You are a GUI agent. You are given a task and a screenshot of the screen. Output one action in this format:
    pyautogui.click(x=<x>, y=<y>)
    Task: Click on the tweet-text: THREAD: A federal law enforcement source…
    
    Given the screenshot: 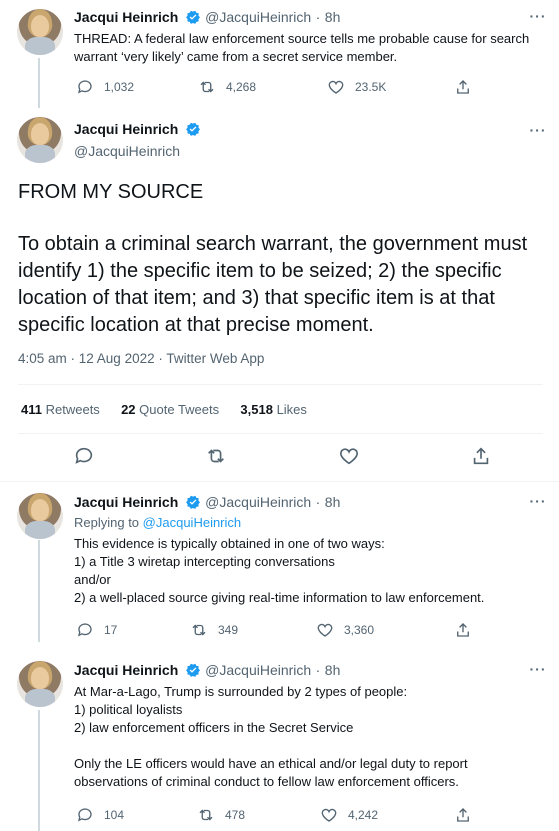 What is the action you would take?
    pyautogui.click(x=303, y=47)
    